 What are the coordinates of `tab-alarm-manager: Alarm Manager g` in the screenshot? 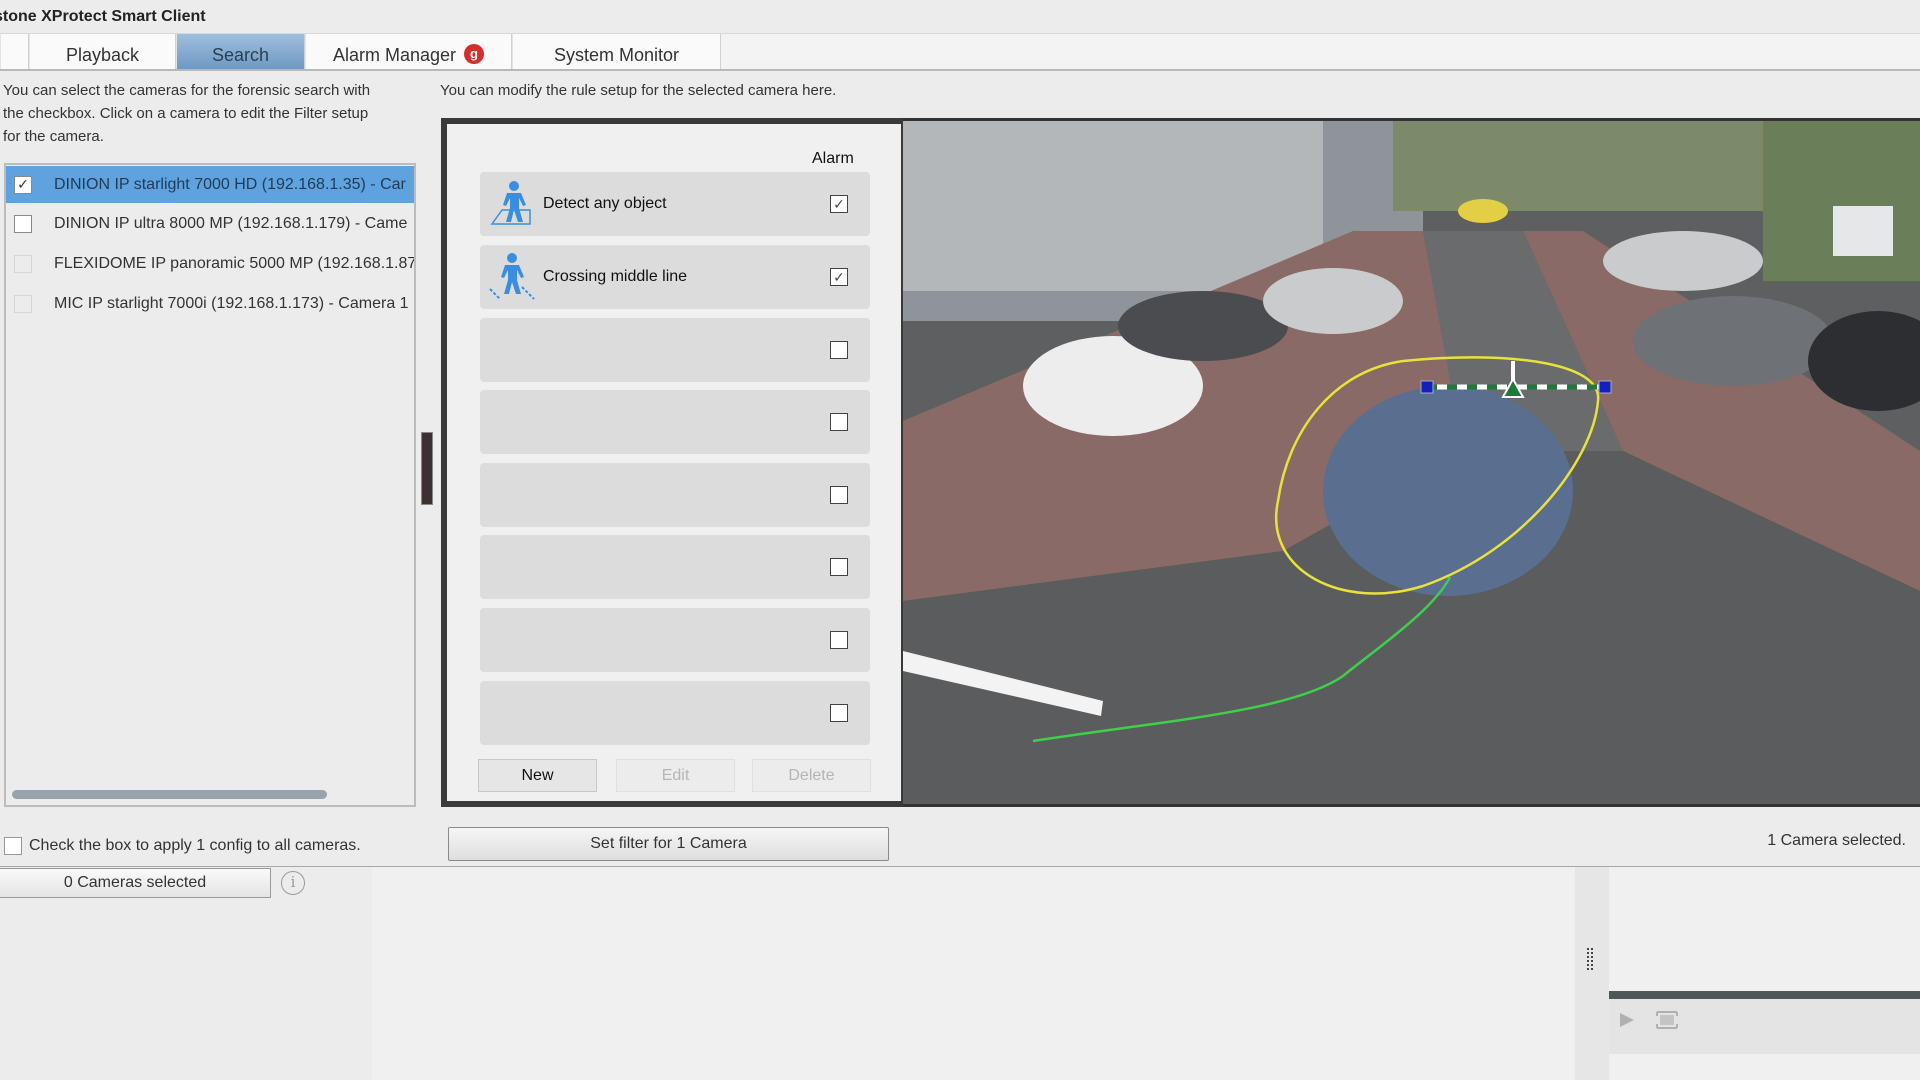 It's located at (408, 51).